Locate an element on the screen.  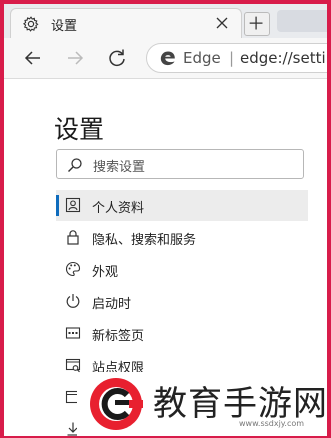
watermark-text: 教育手游网 is located at coordinates (240, 404).